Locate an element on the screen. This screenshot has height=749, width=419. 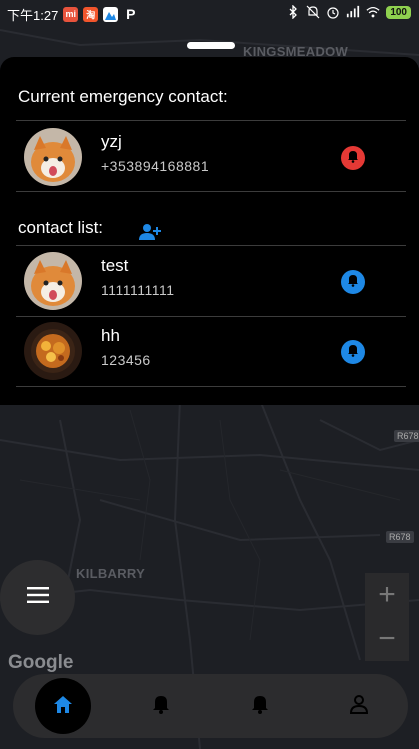
contact-list-title: contact list: is located at coordinates (61, 227).